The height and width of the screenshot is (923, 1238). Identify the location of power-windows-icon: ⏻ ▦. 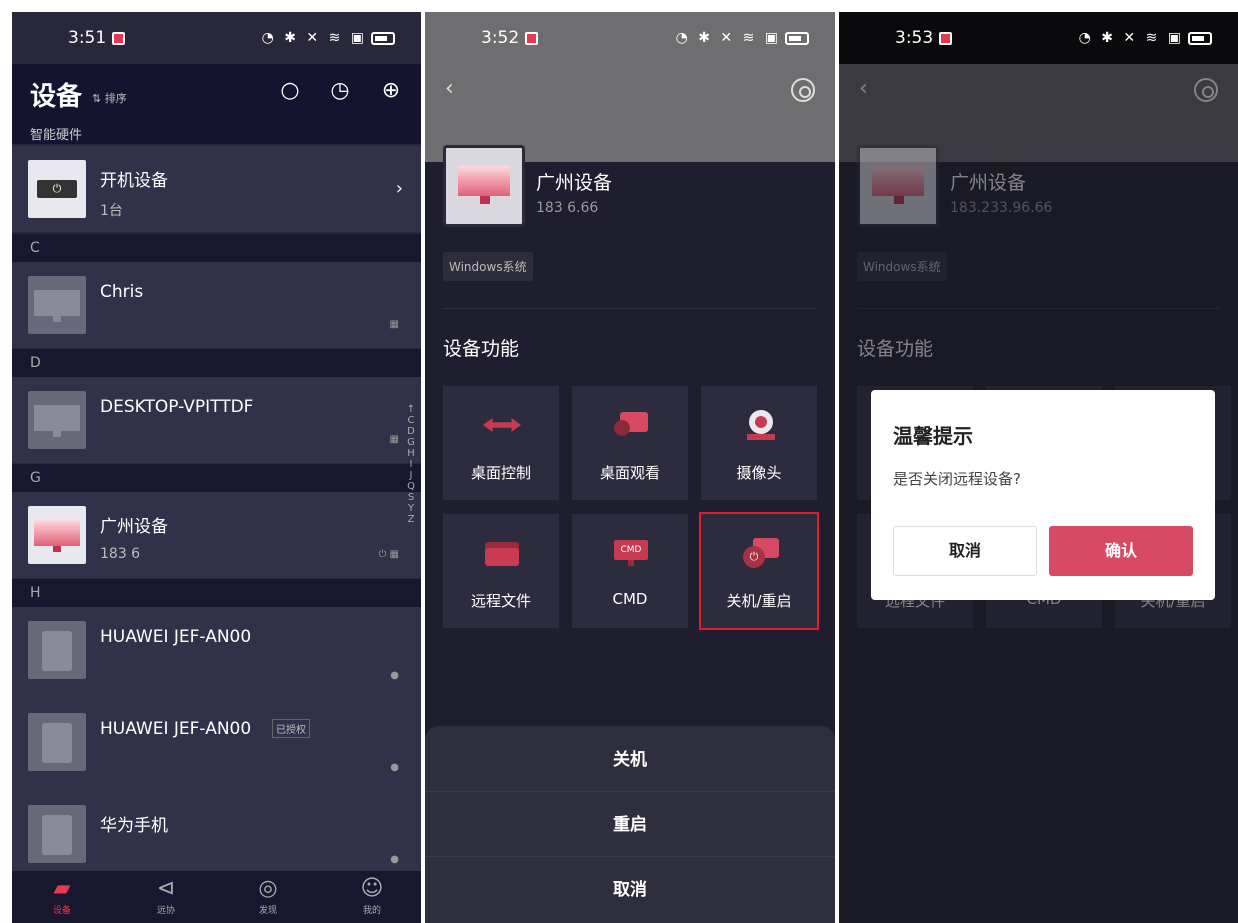
(388, 554).